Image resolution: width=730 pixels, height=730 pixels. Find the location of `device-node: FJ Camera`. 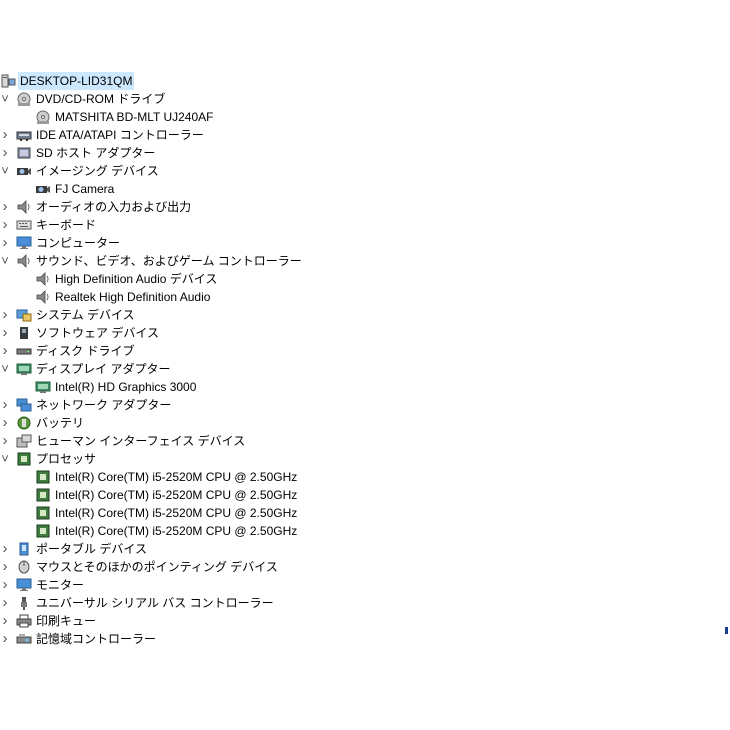

device-node: FJ Camera is located at coordinates (365, 189).